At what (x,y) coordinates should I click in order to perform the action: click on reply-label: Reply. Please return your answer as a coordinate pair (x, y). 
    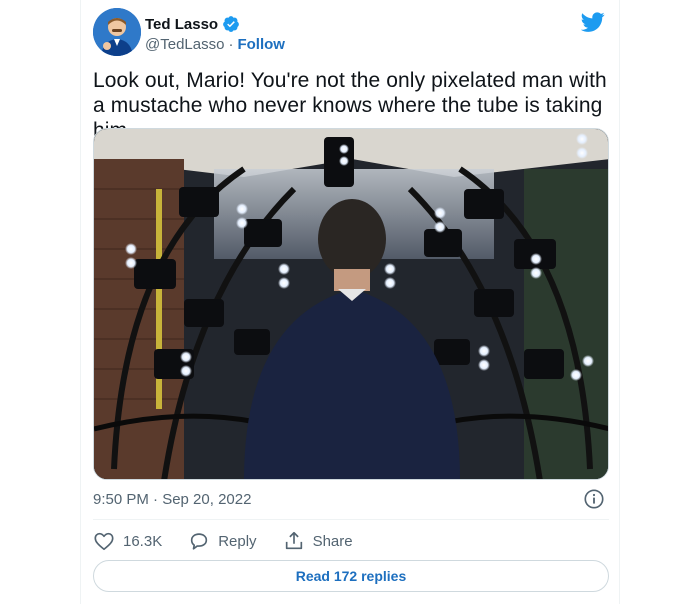
    Looking at the image, I should click on (237, 541).